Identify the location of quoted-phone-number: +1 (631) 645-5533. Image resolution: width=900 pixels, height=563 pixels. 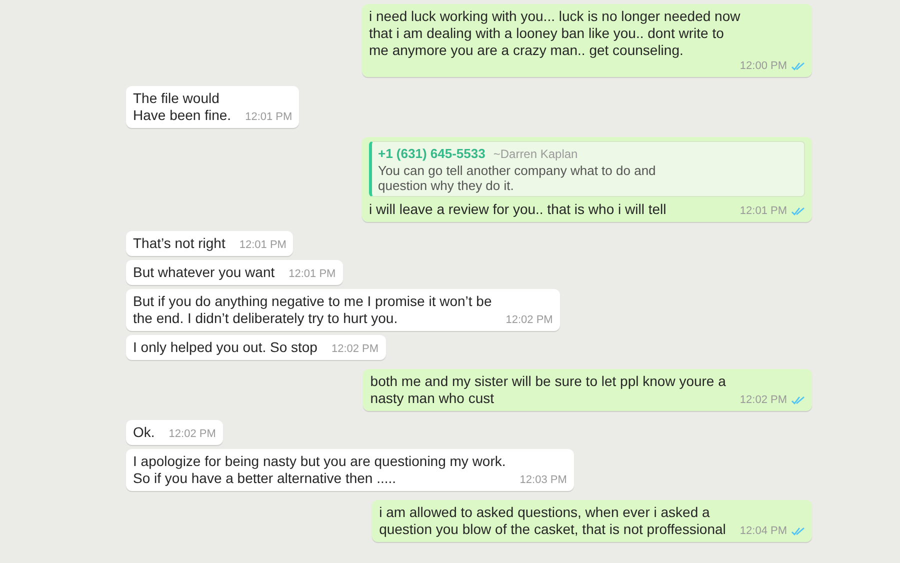
(432, 153).